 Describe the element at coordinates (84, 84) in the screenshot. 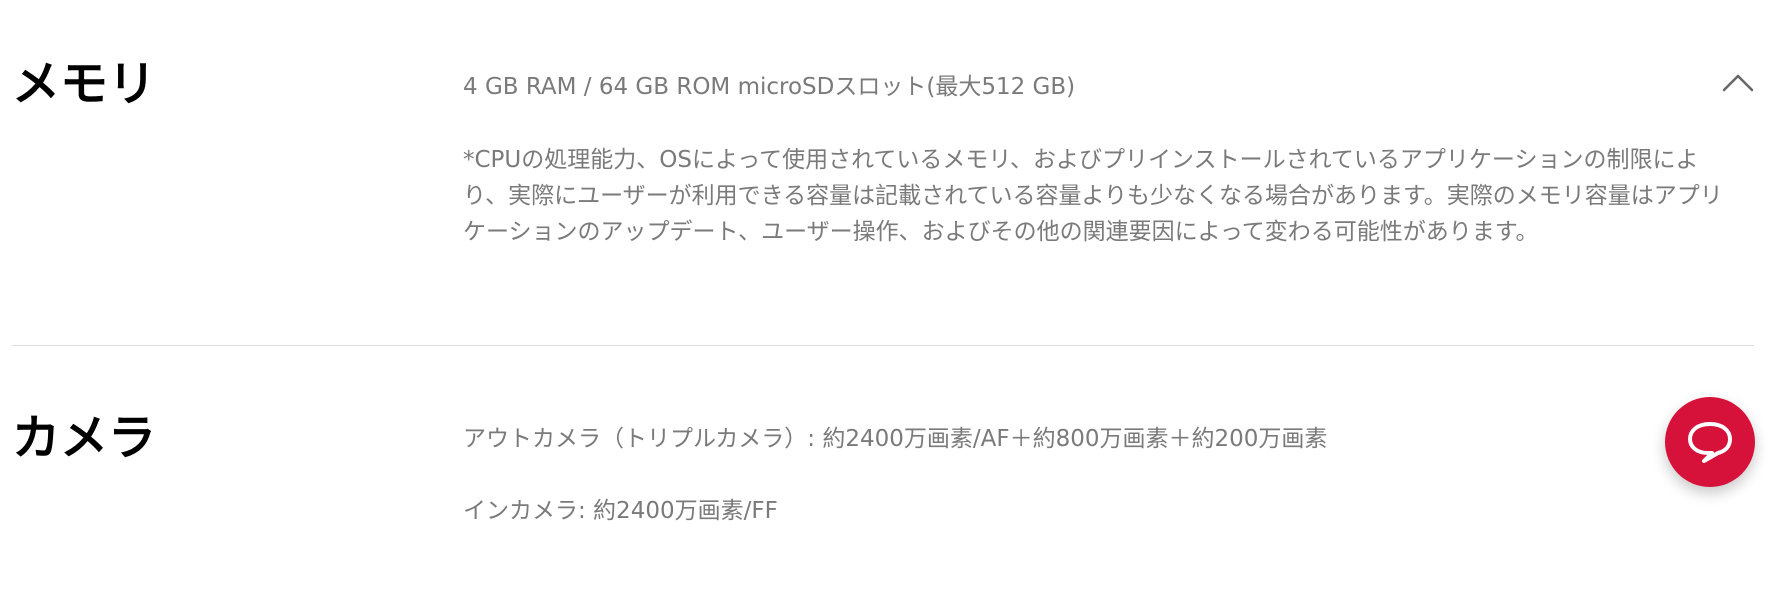

I see `memory-section-title: メモリ` at that location.